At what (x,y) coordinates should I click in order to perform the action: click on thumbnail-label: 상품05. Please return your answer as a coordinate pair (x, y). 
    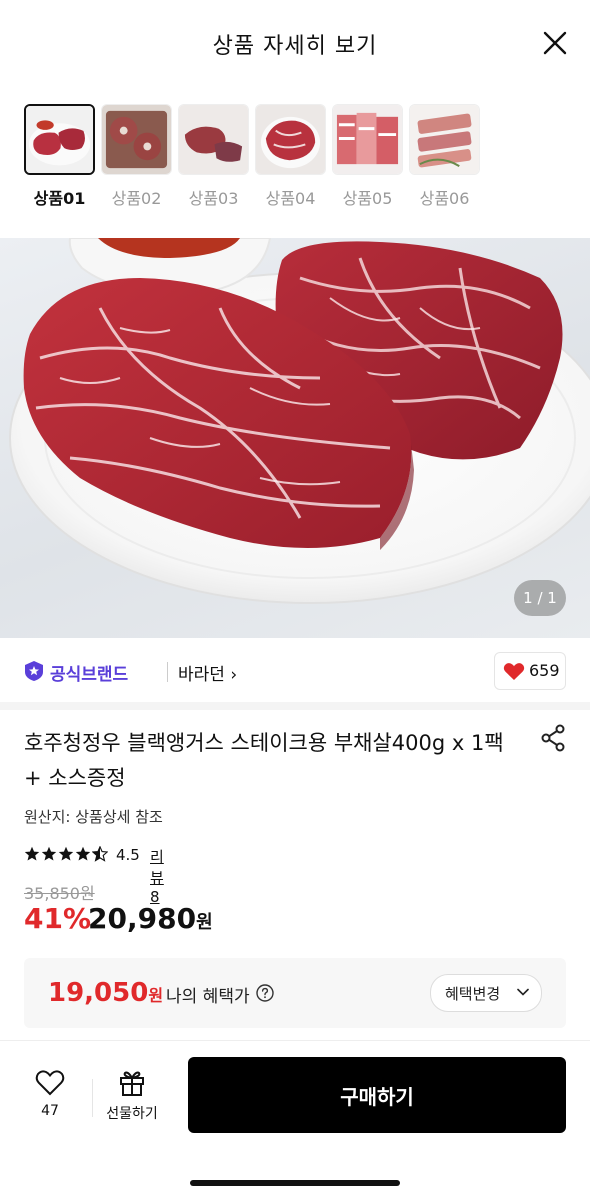
    Looking at the image, I should click on (367, 198).